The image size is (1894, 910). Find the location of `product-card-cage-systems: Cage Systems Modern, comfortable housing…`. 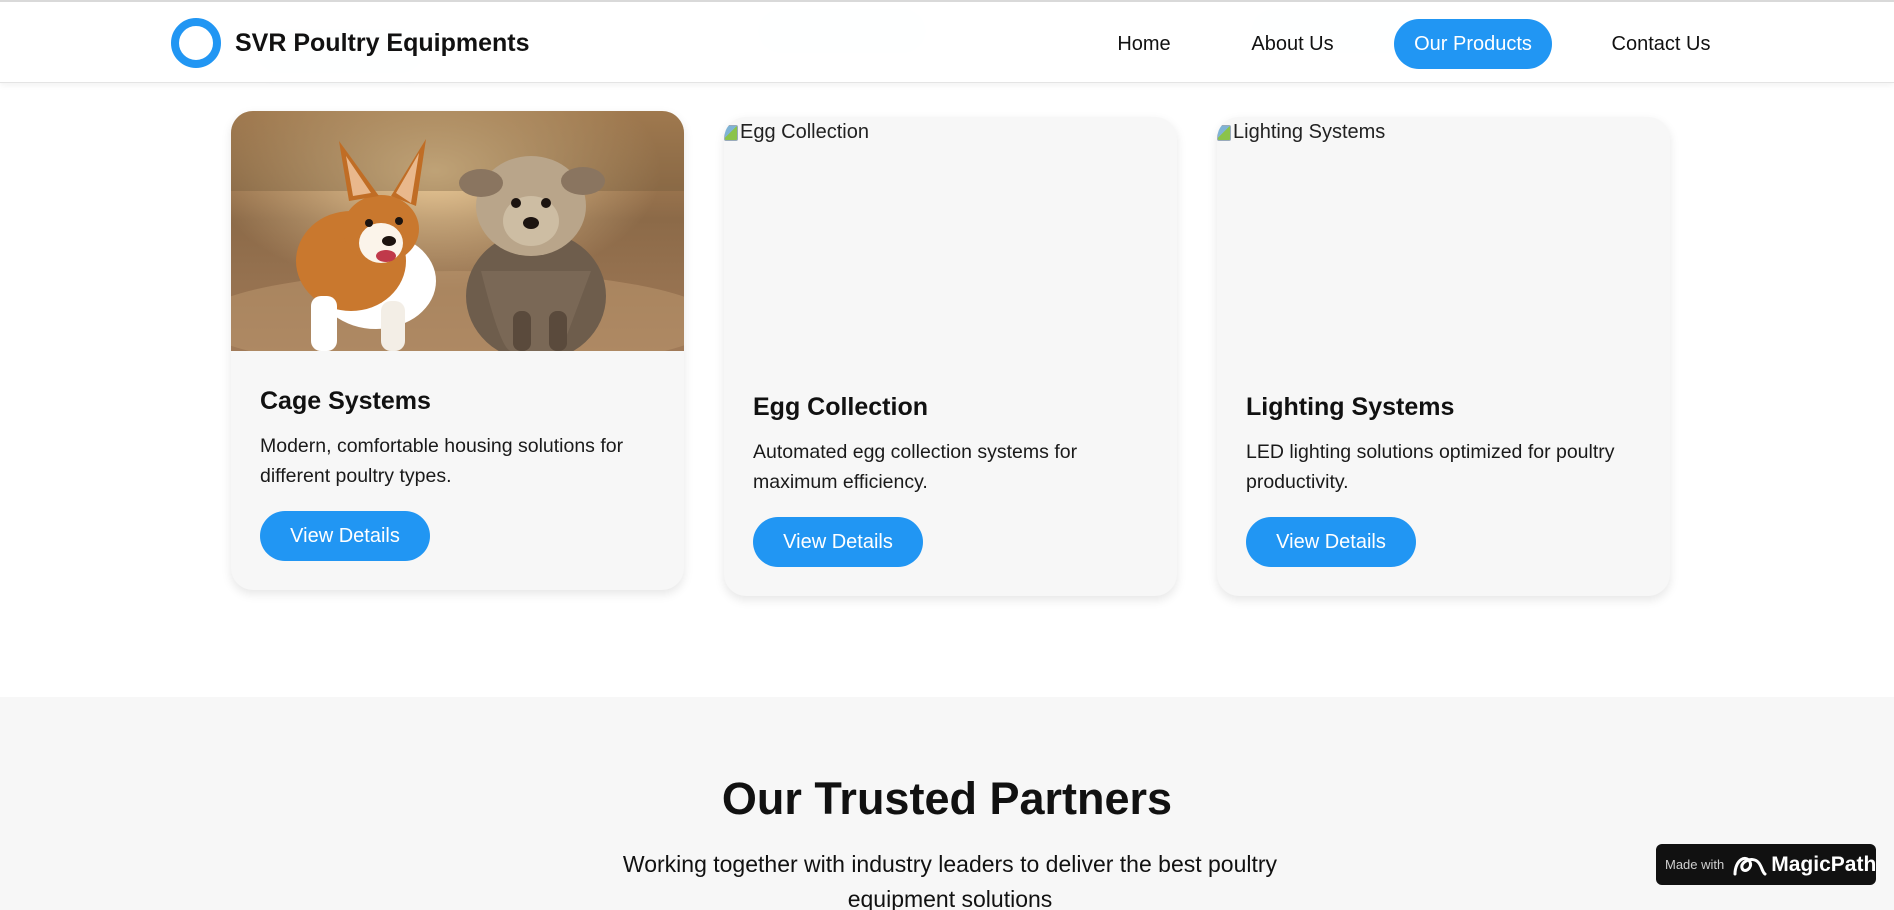

product-card-cage-systems: Cage Systems Modern, comfortable housing… is located at coordinates (457, 350).